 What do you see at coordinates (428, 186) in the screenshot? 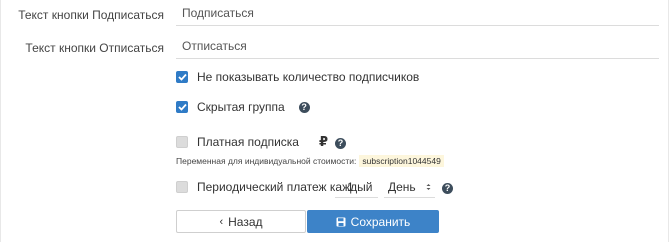
I see `select-arrows-icon` at bounding box center [428, 186].